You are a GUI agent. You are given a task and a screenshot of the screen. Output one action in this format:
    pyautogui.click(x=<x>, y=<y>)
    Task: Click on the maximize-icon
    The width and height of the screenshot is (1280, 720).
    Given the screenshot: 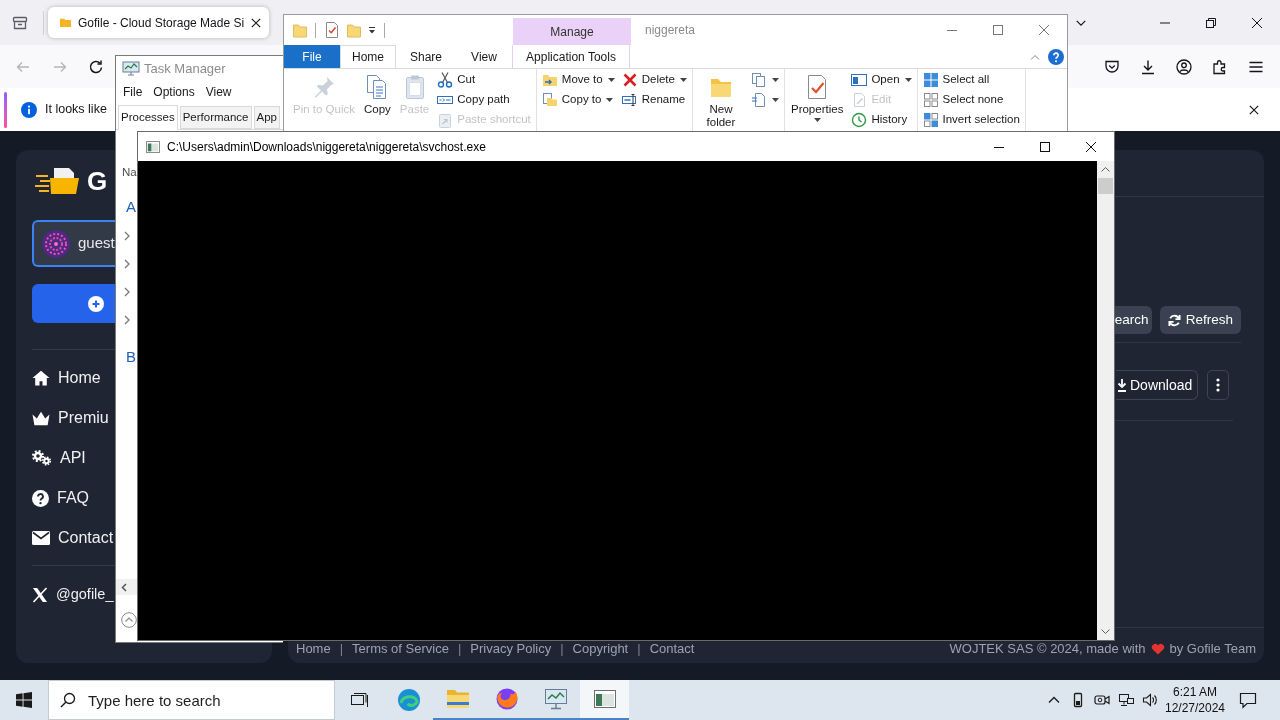 What is the action you would take?
    pyautogui.click(x=1045, y=146)
    